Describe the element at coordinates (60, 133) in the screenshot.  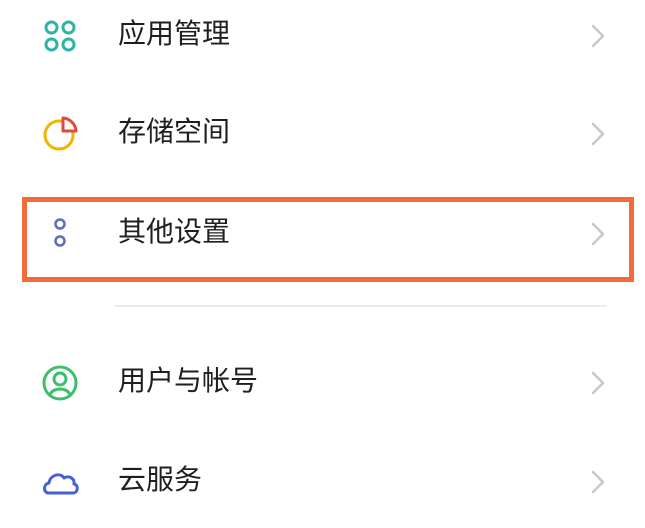
I see `storage-pie-icon` at that location.